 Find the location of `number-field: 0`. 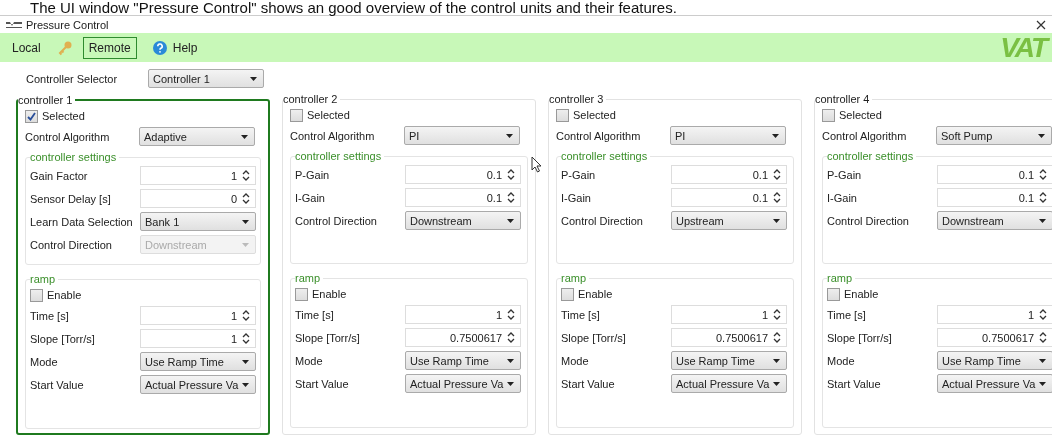

number-field: 0 is located at coordinates (198, 198).